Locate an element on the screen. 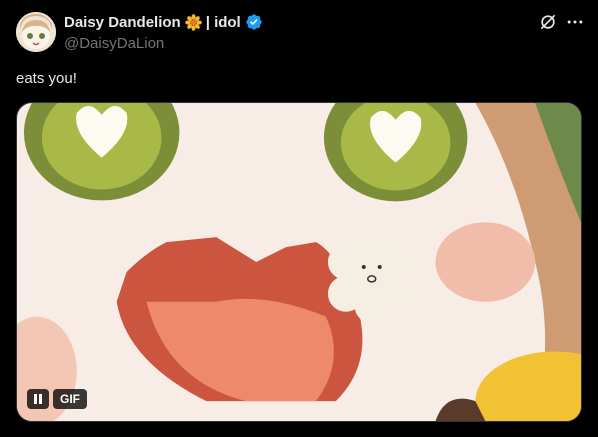 Image resolution: width=598 pixels, height=437 pixels. more-options-icon is located at coordinates (575, 22).